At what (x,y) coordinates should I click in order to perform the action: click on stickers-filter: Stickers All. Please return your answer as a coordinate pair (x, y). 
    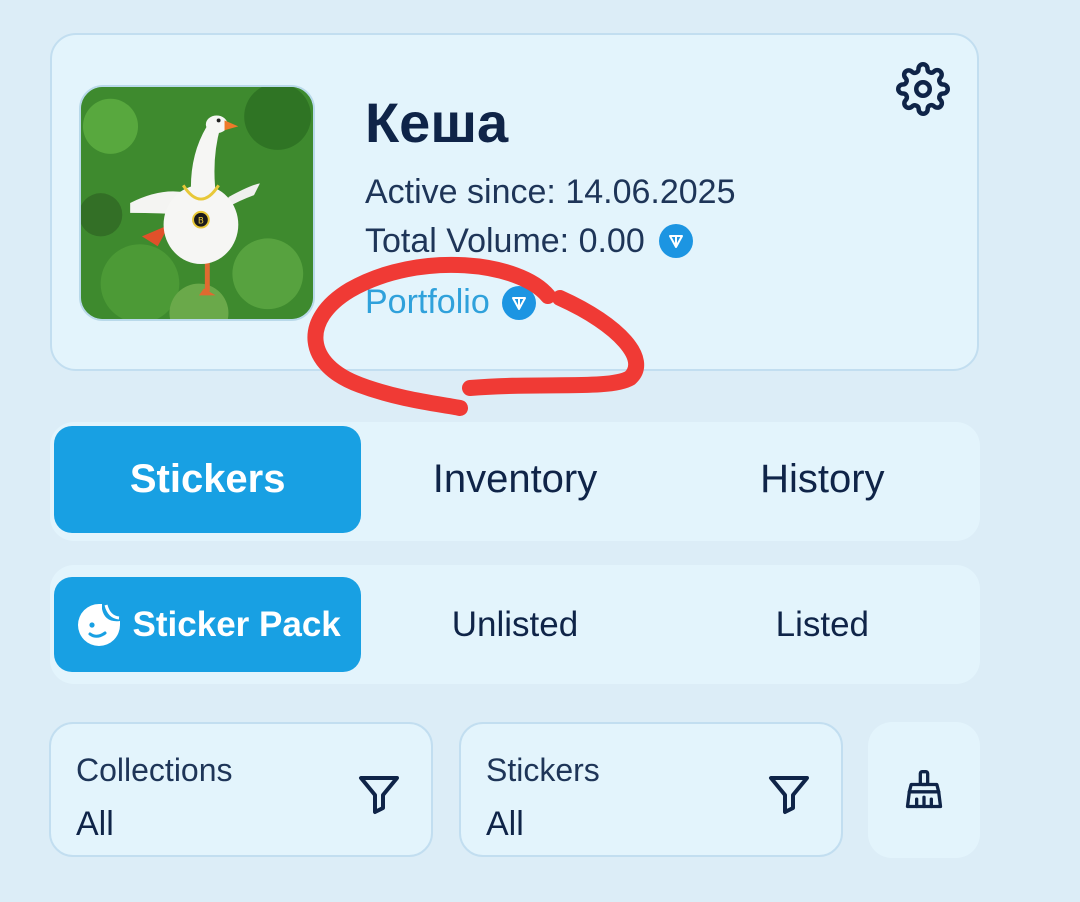
    Looking at the image, I should click on (651, 789).